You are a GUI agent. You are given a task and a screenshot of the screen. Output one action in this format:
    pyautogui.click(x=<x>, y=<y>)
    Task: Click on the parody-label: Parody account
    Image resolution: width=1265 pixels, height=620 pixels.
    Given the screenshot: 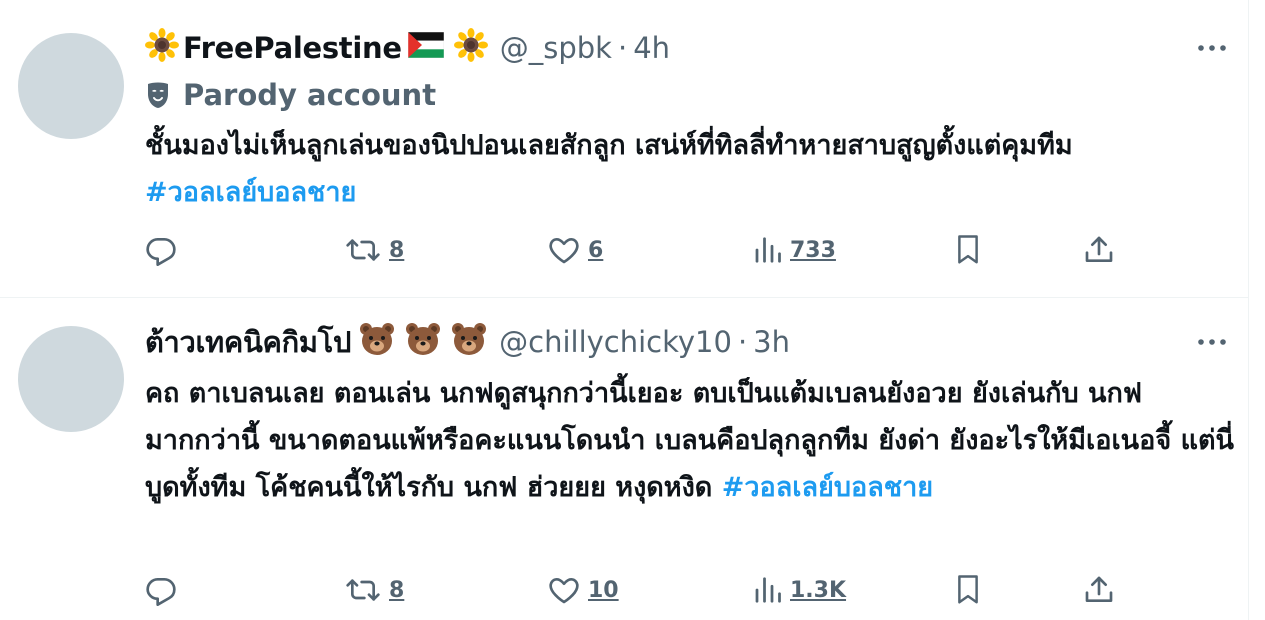 What is the action you would take?
    pyautogui.click(x=290, y=95)
    